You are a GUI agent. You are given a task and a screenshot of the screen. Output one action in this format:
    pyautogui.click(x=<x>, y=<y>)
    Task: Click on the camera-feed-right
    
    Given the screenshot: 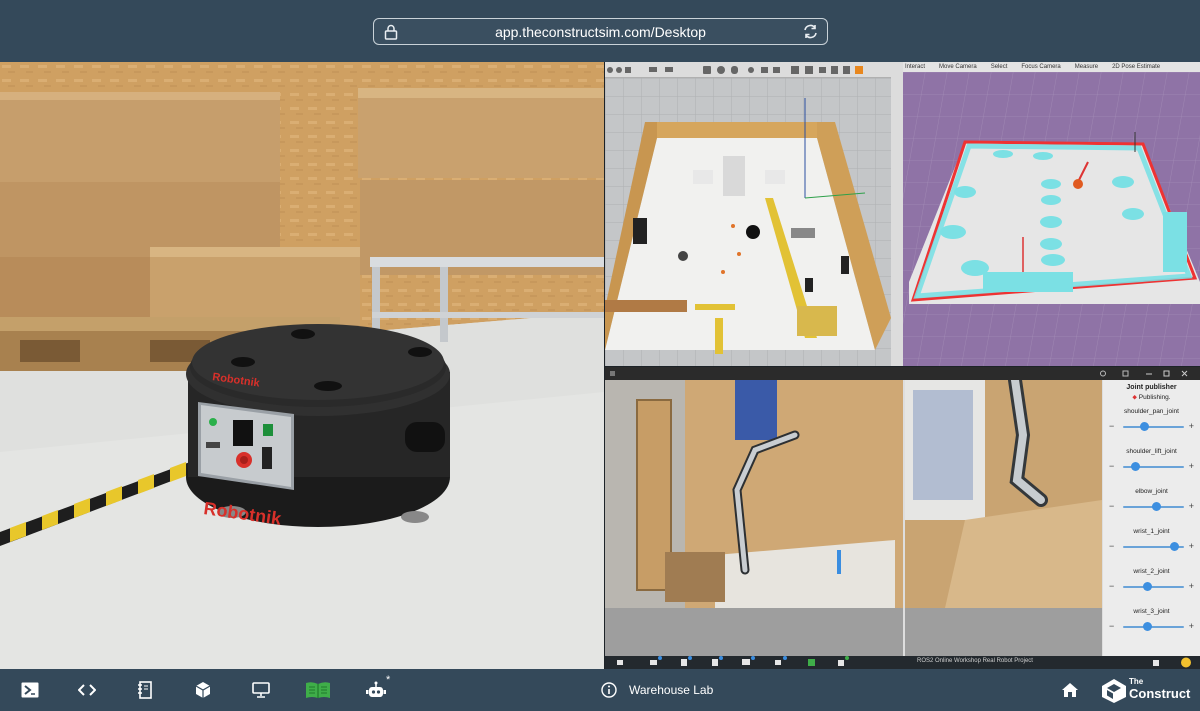 What is the action you would take?
    pyautogui.click(x=1003, y=518)
    